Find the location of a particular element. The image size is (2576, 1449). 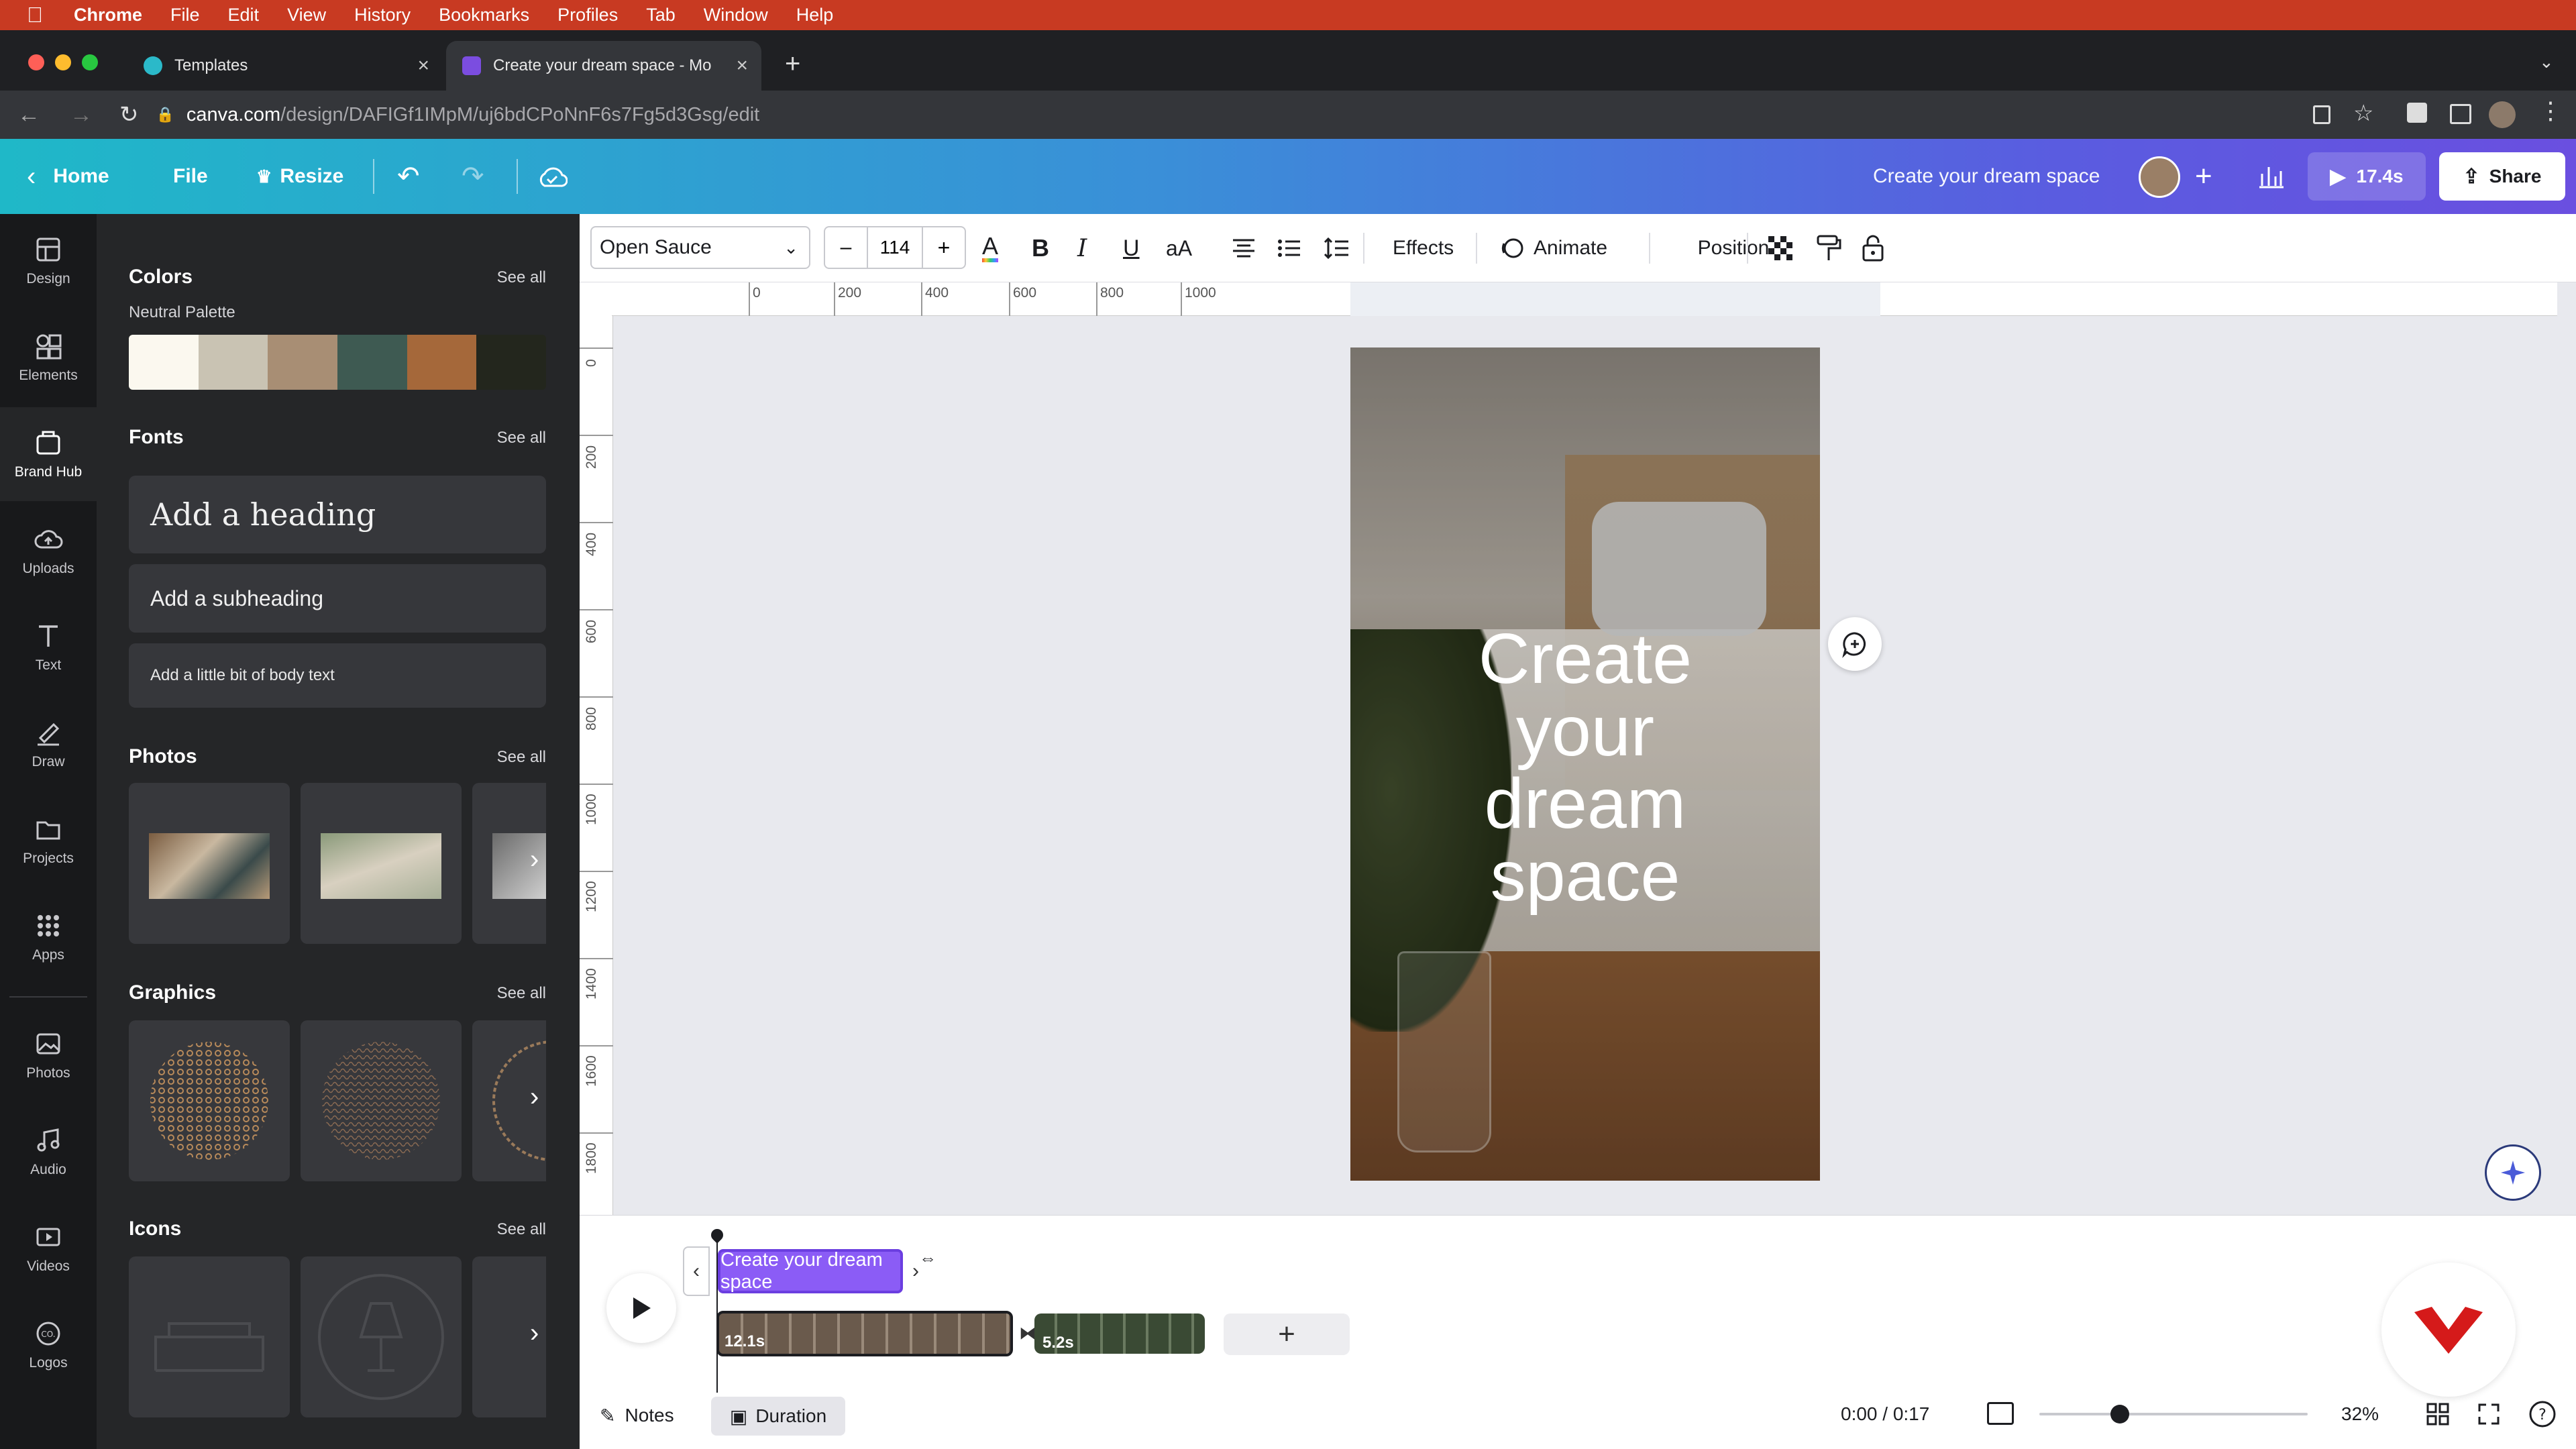

rail-projects: Projects is located at coordinates (48, 841).